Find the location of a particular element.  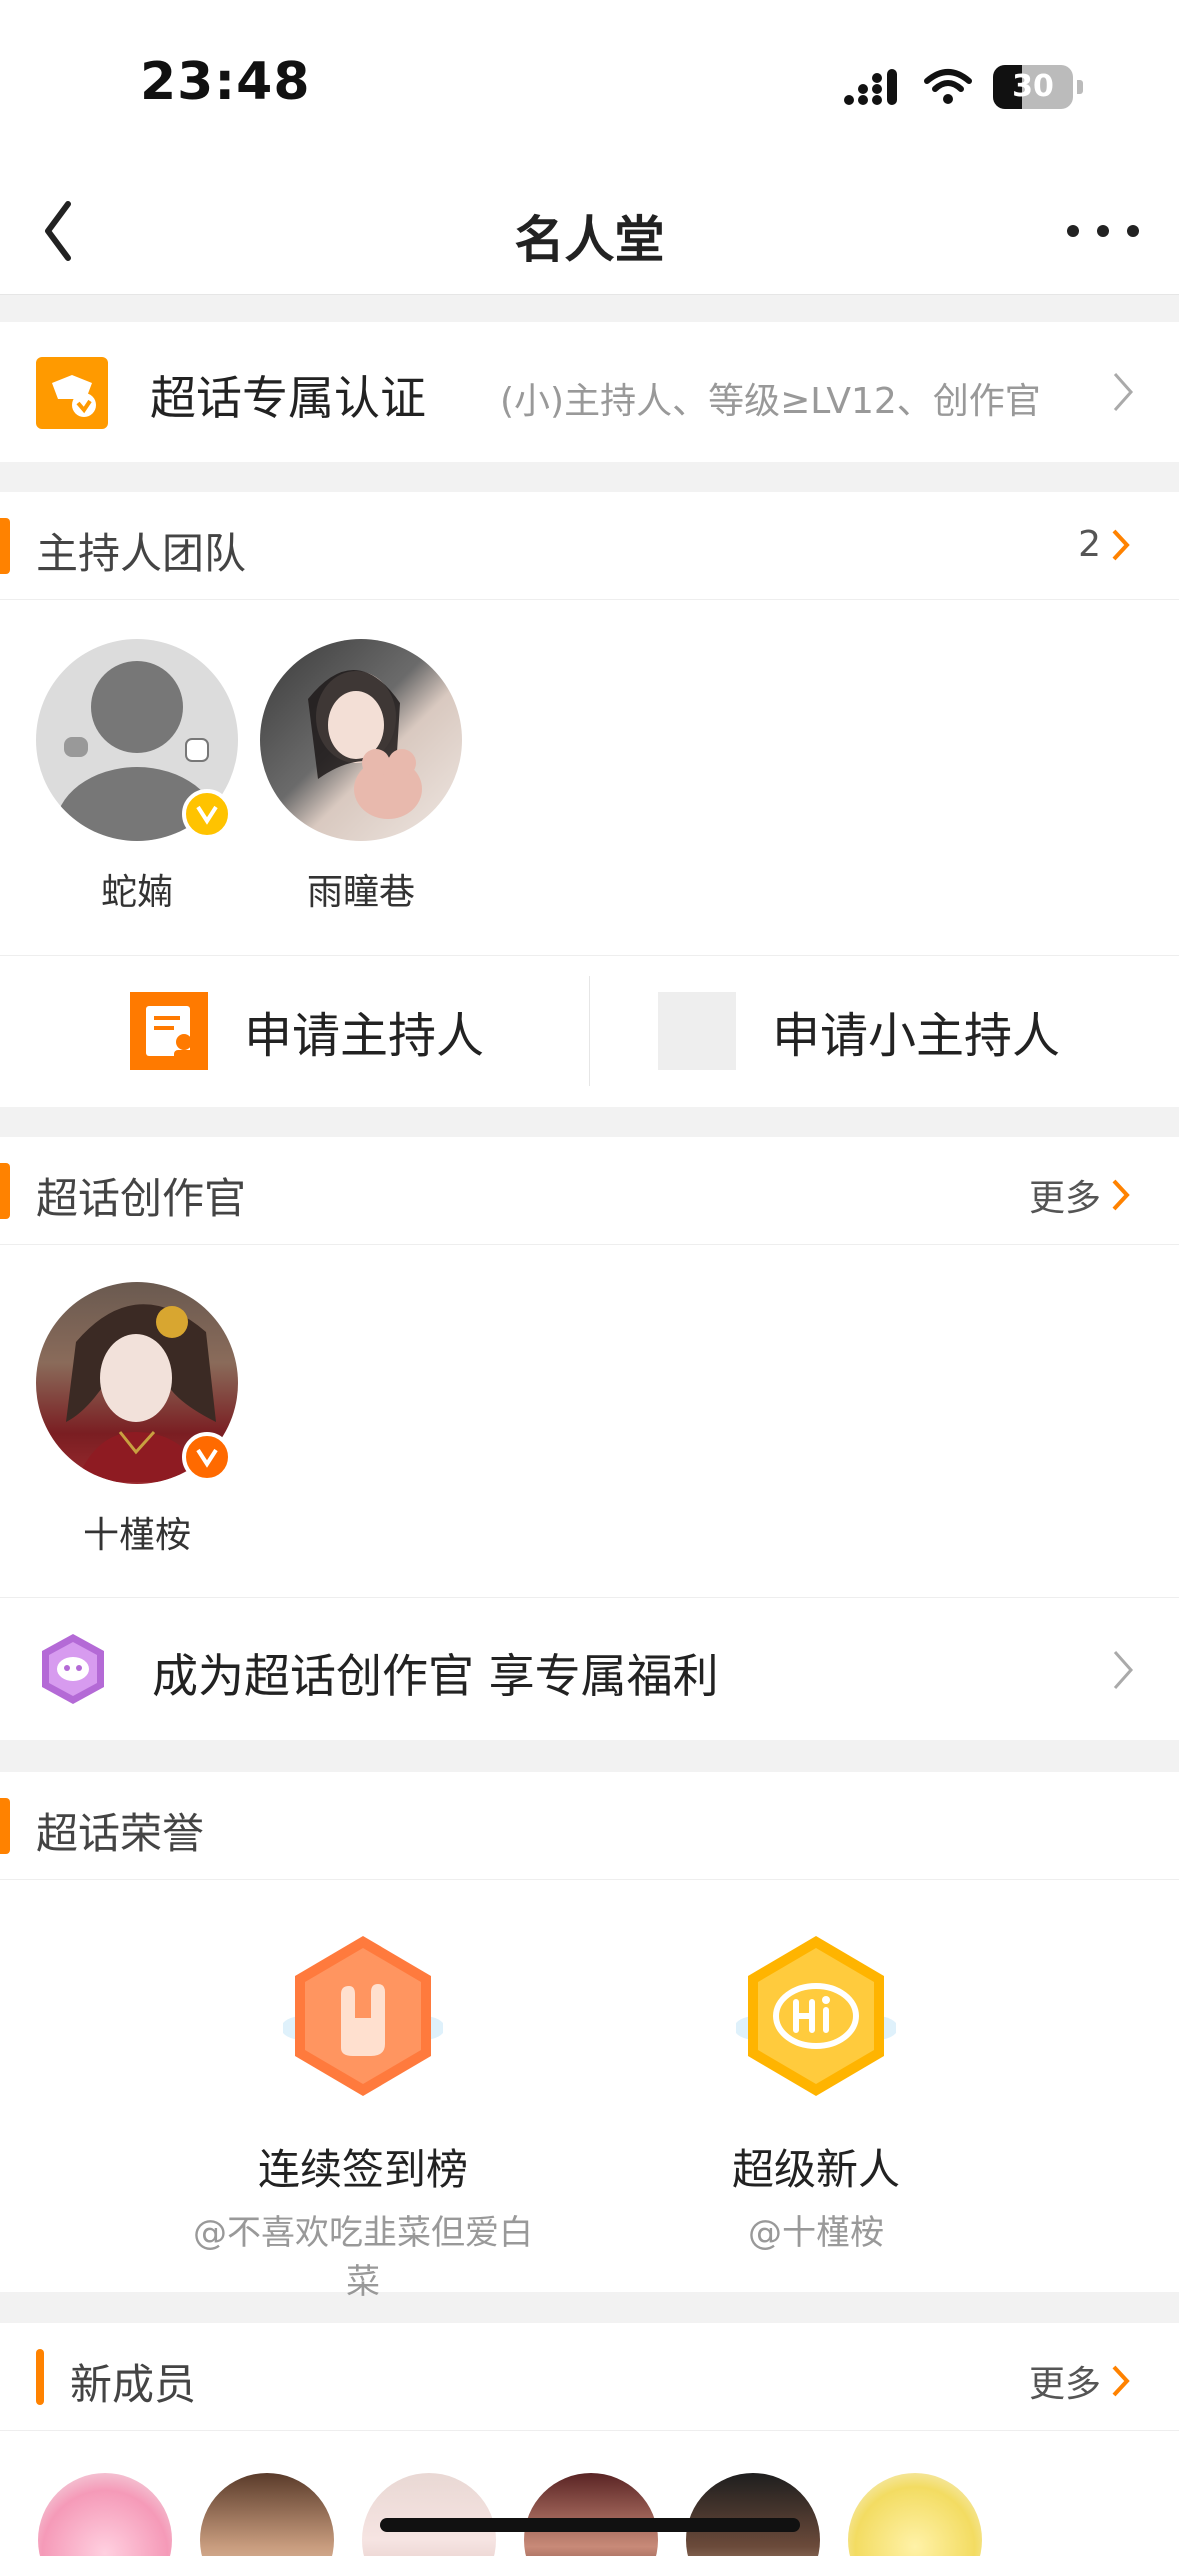

host-team-count-link: 2 is located at coordinates (1104, 544).